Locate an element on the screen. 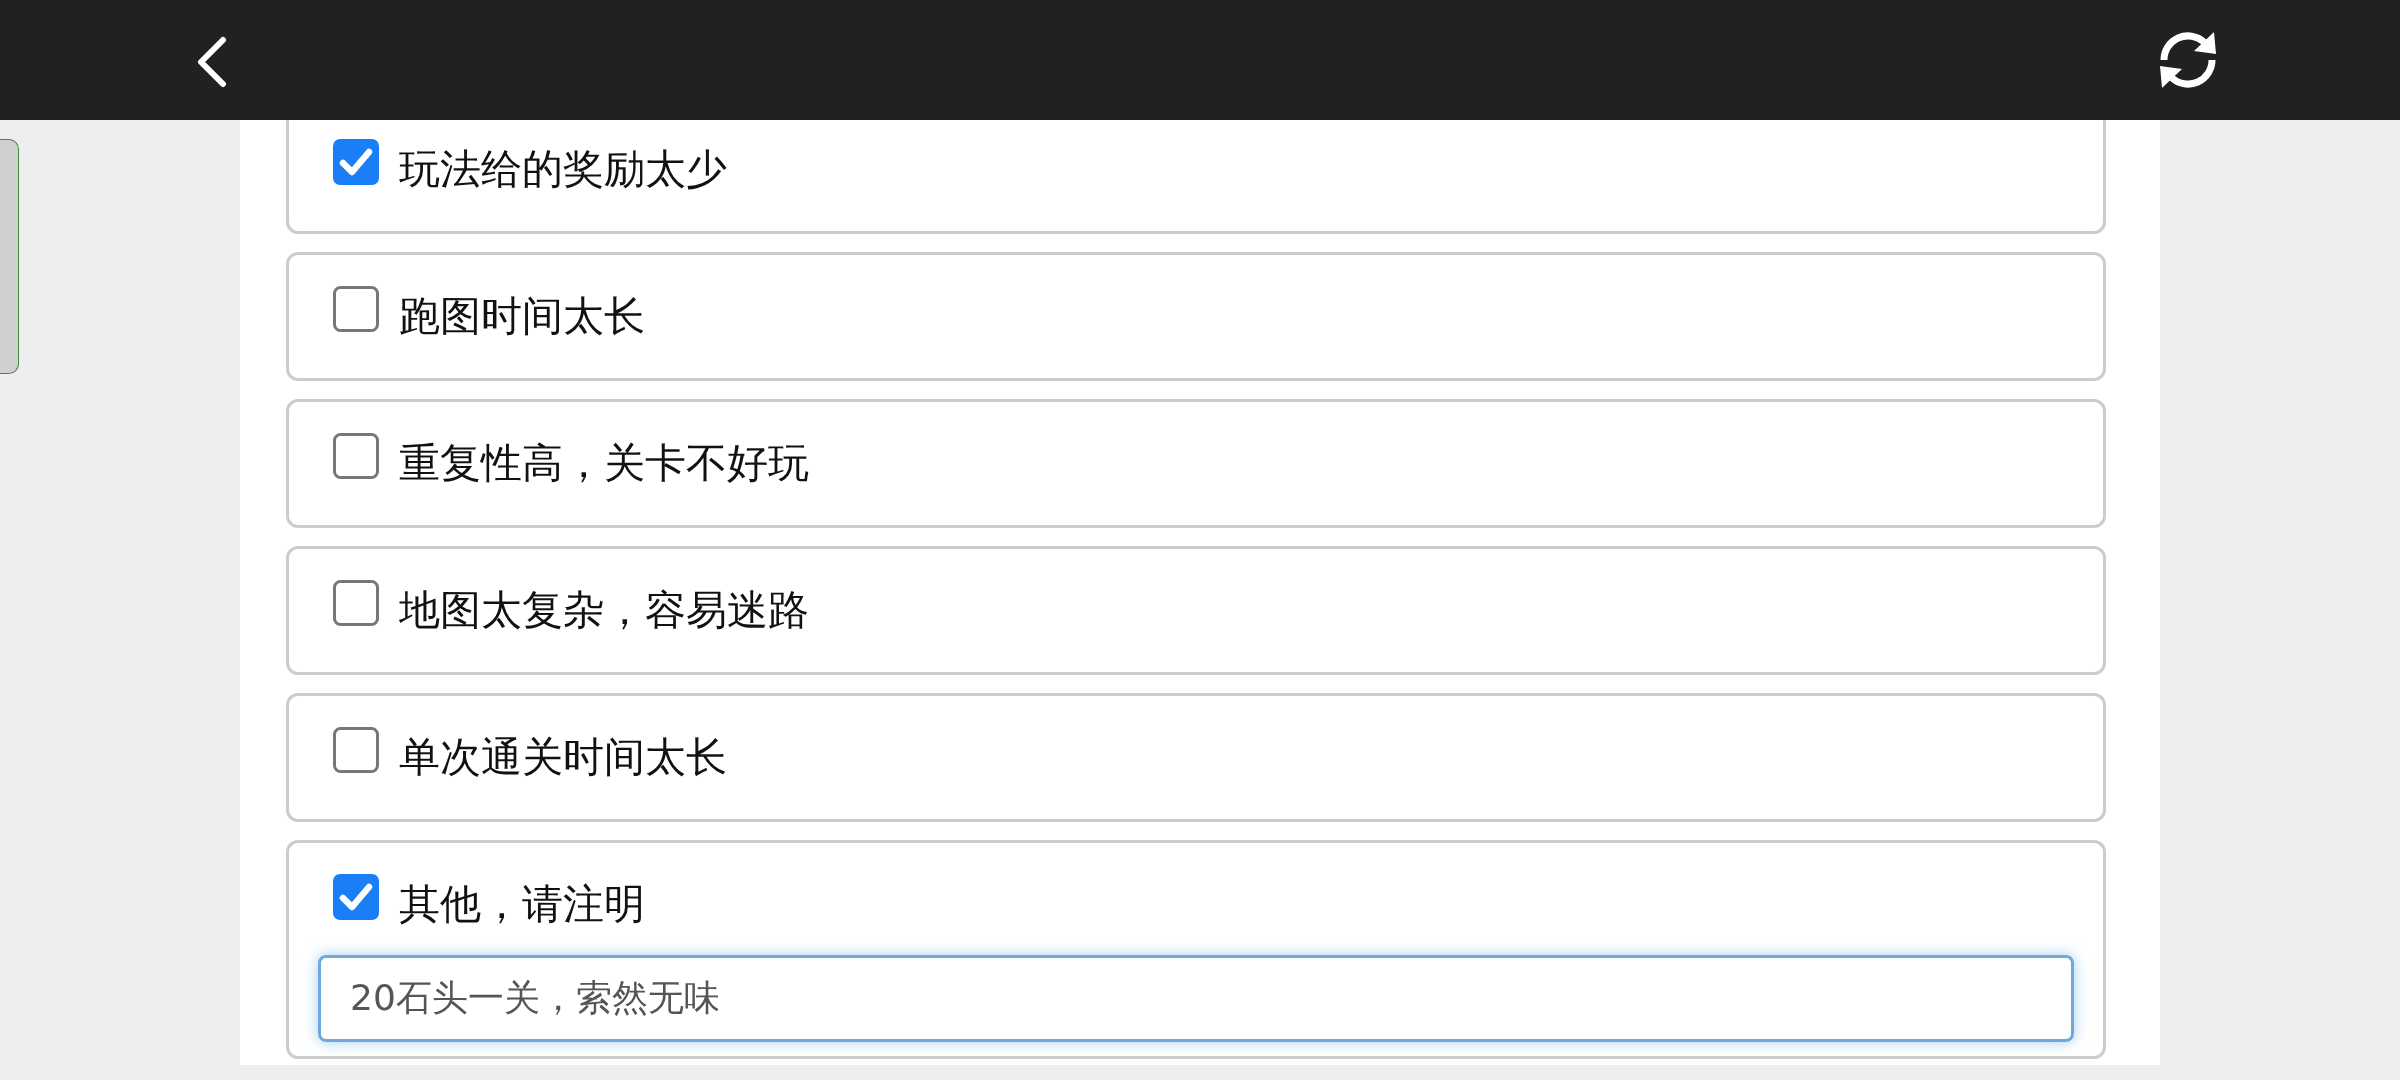 This screenshot has height=1080, width=2400. option-label: 玩法给的奖励太少 is located at coordinates (563, 169).